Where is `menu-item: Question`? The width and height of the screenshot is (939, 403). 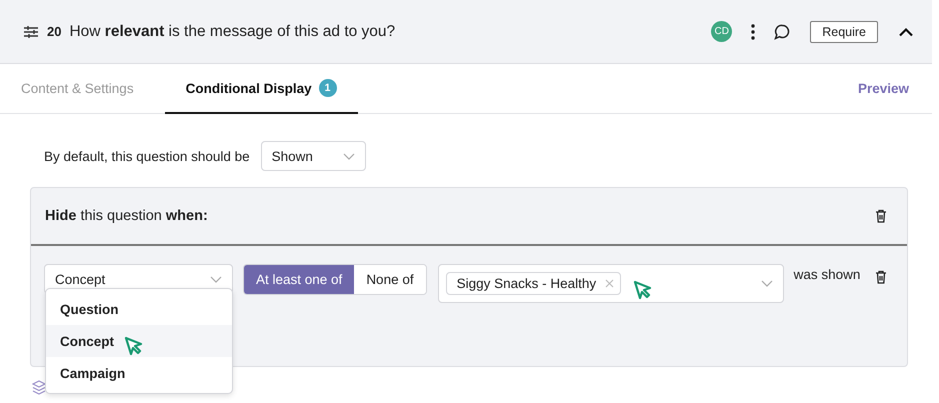 menu-item: Question is located at coordinates (139, 309).